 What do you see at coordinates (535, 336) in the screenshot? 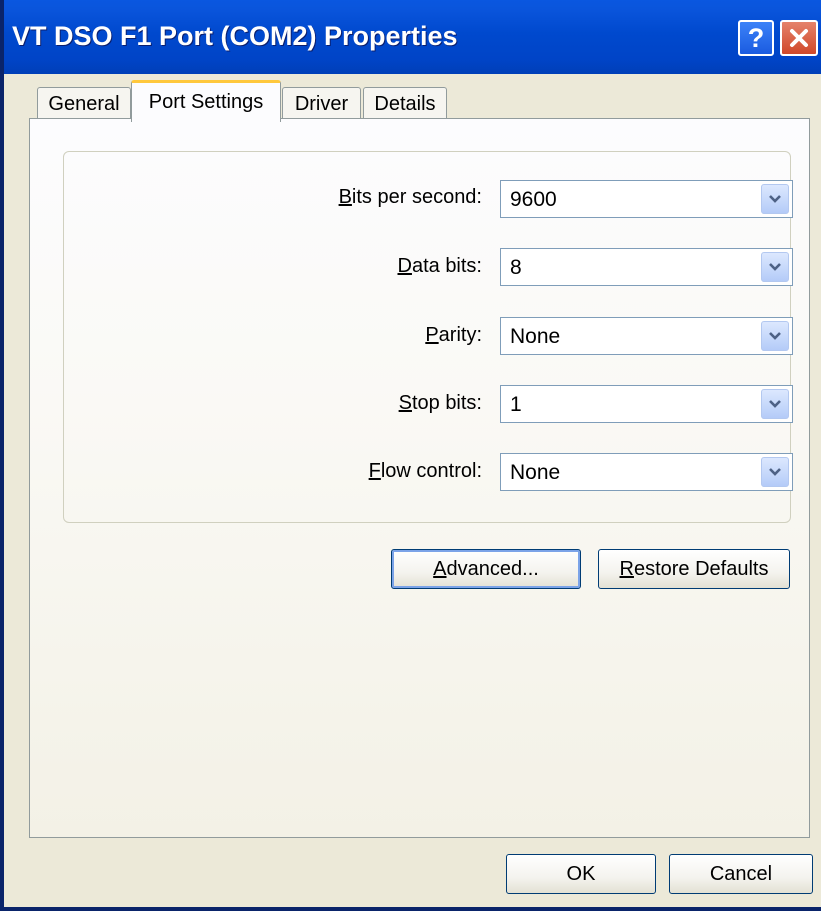
I see `parity-value: None` at bounding box center [535, 336].